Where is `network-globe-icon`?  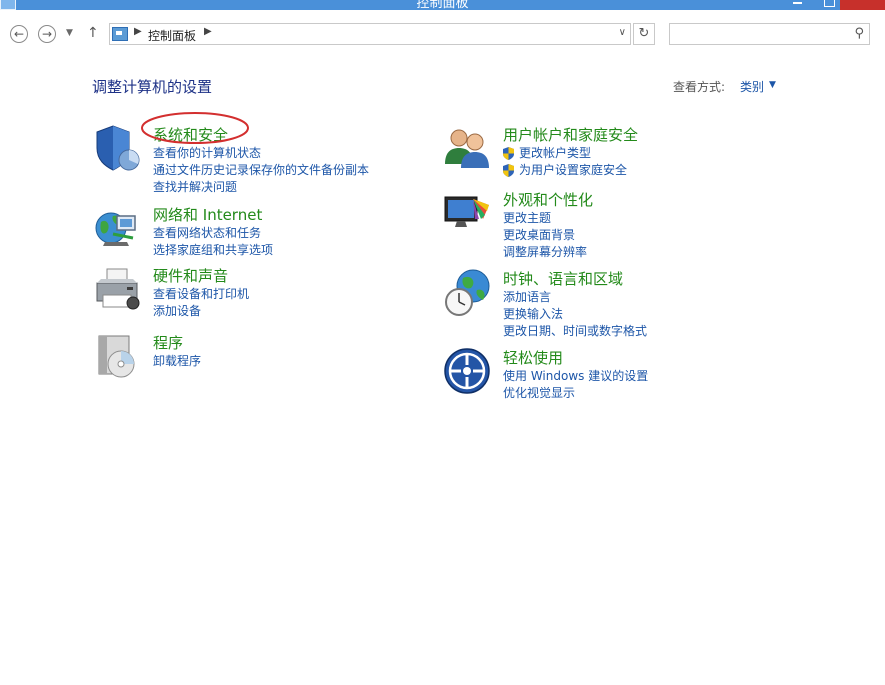 network-globe-icon is located at coordinates (117, 228).